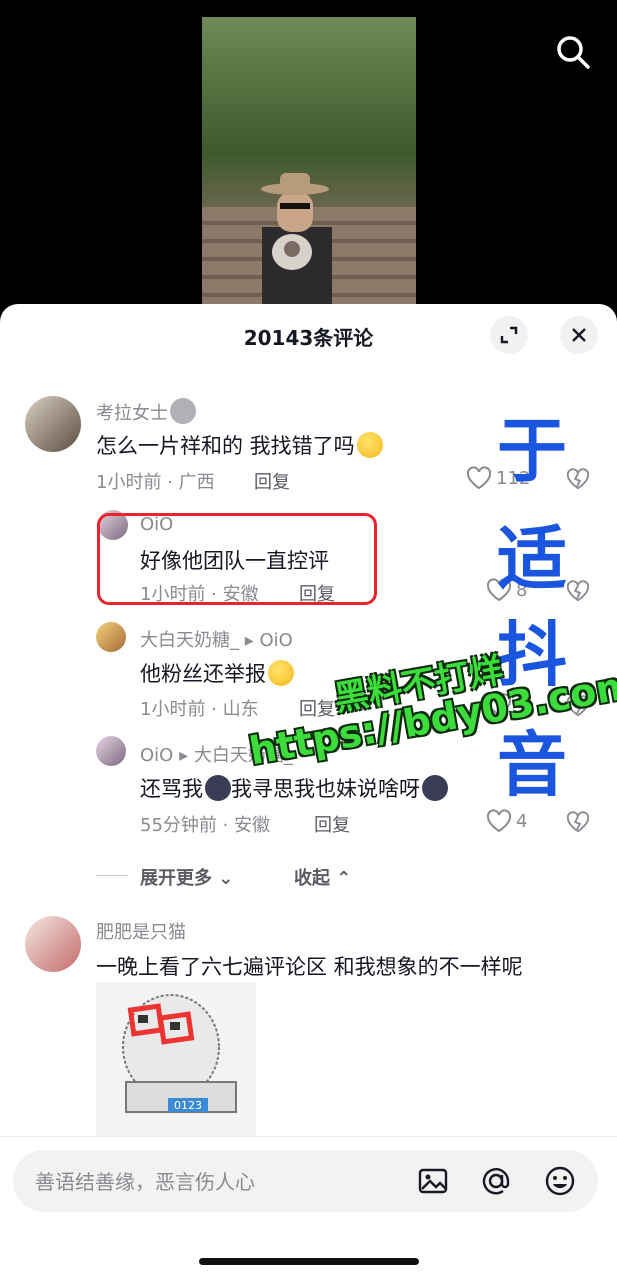 Image resolution: width=617 pixels, height=1279 pixels. I want to click on comment-input-bar, so click(305, 1182).